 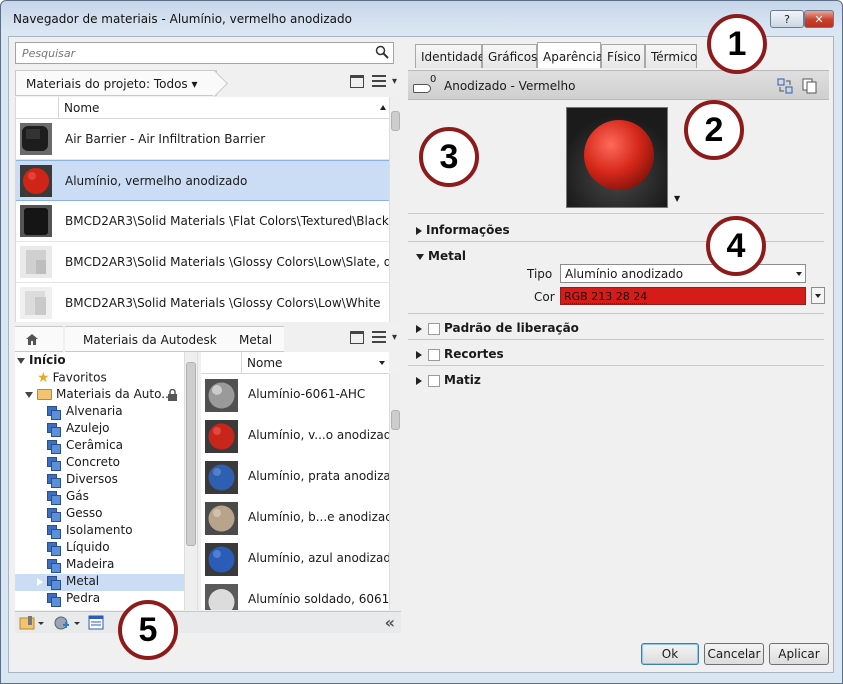 I want to click on list-item: Alumínio soldado, 6061, so click(x=295, y=594).